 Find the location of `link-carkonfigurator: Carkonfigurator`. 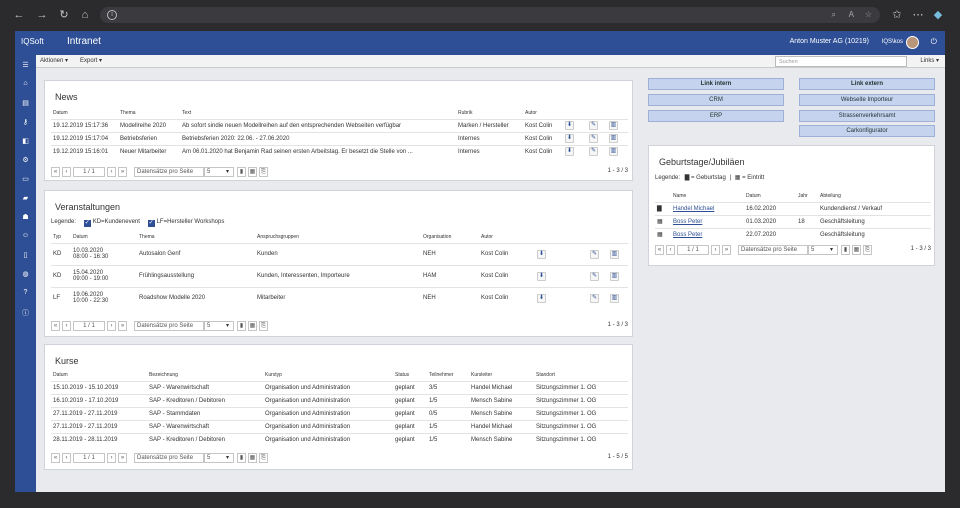

link-carkonfigurator: Carkonfigurator is located at coordinates (867, 131).